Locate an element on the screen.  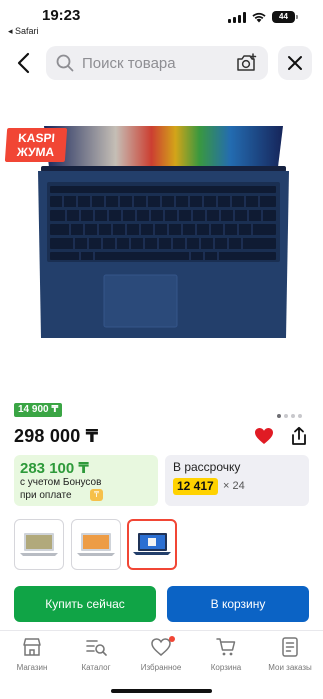
bonus-price-card: 283 100 ₸ с учетом Бонусов при оплате ₸ is located at coordinates (86, 480).